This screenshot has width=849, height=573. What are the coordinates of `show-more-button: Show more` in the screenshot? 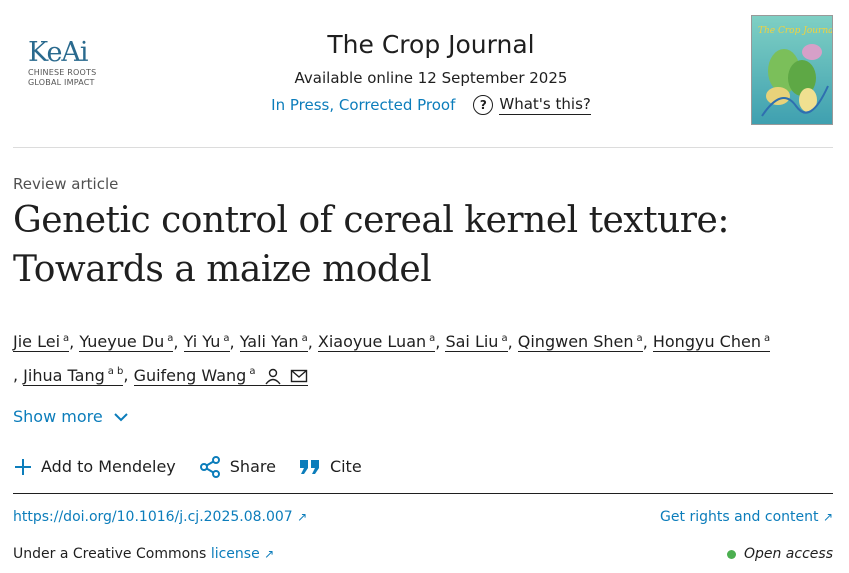 It's located at (71, 417).